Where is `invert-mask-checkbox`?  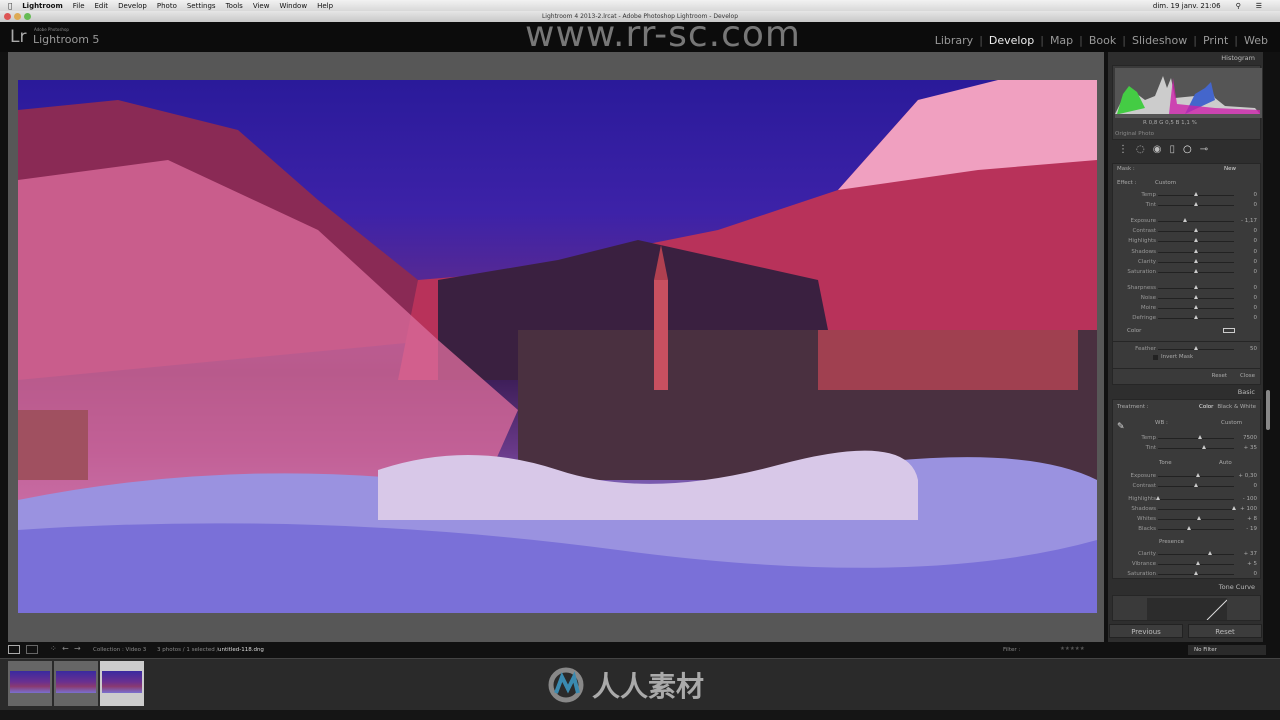 invert-mask-checkbox is located at coordinates (1155, 357).